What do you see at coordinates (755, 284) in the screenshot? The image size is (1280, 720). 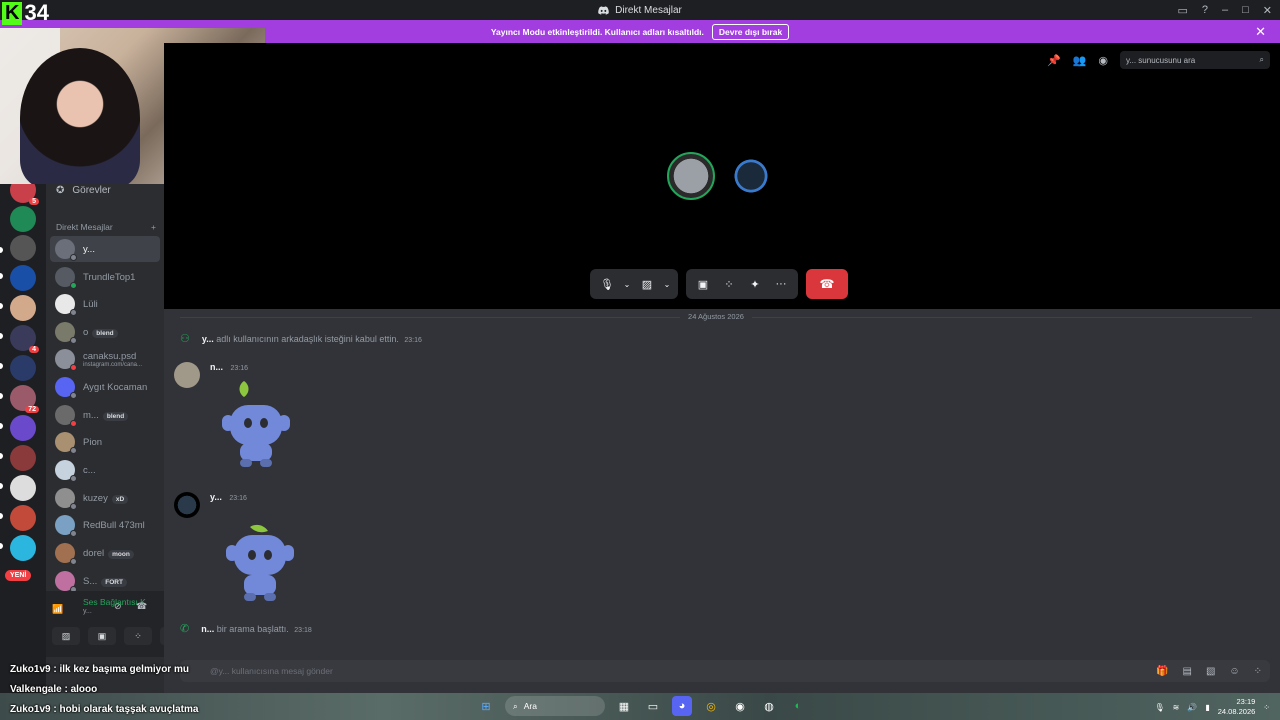 I see `soundboard-icon: ✦` at bounding box center [755, 284].